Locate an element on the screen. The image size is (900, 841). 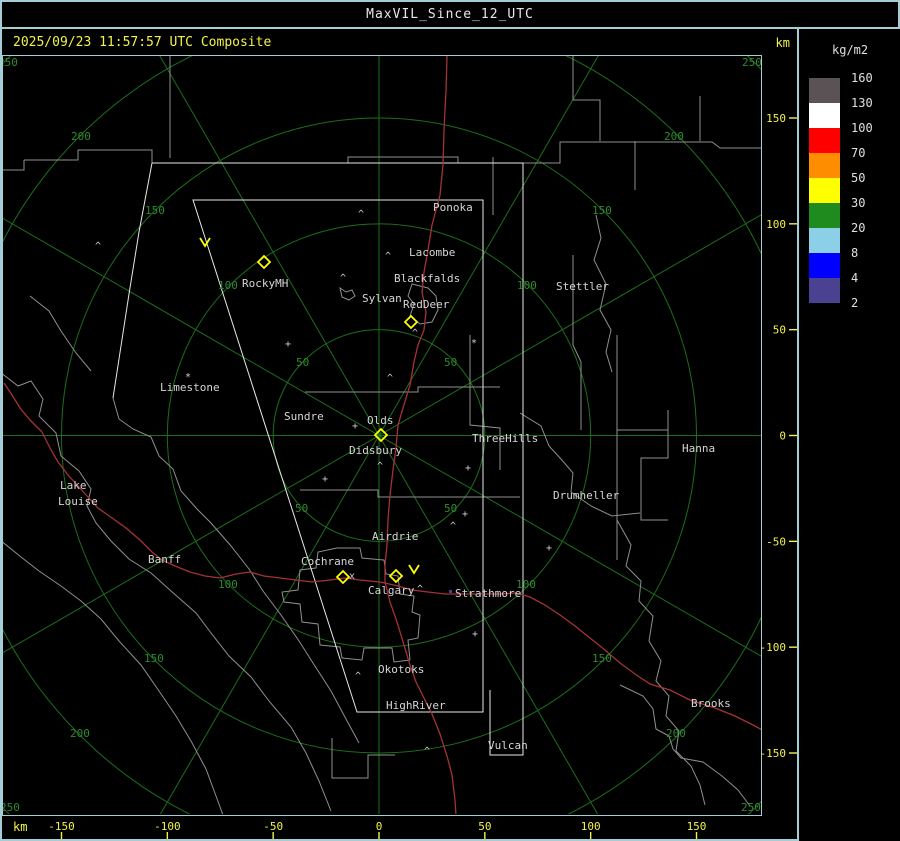
place-label: HighRiver is located at coordinates (416, 705).